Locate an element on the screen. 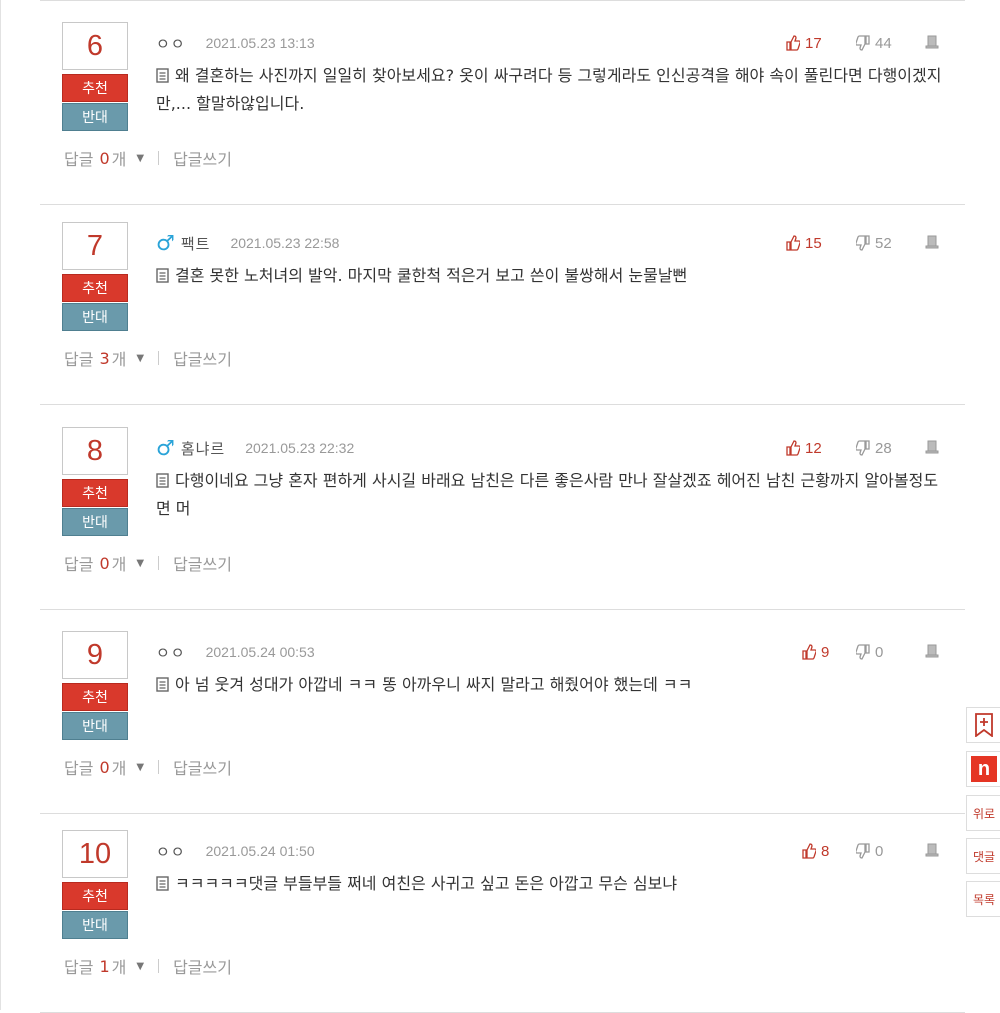 This screenshot has width=1000, height=1013. like-button: 9 is located at coordinates (815, 652).